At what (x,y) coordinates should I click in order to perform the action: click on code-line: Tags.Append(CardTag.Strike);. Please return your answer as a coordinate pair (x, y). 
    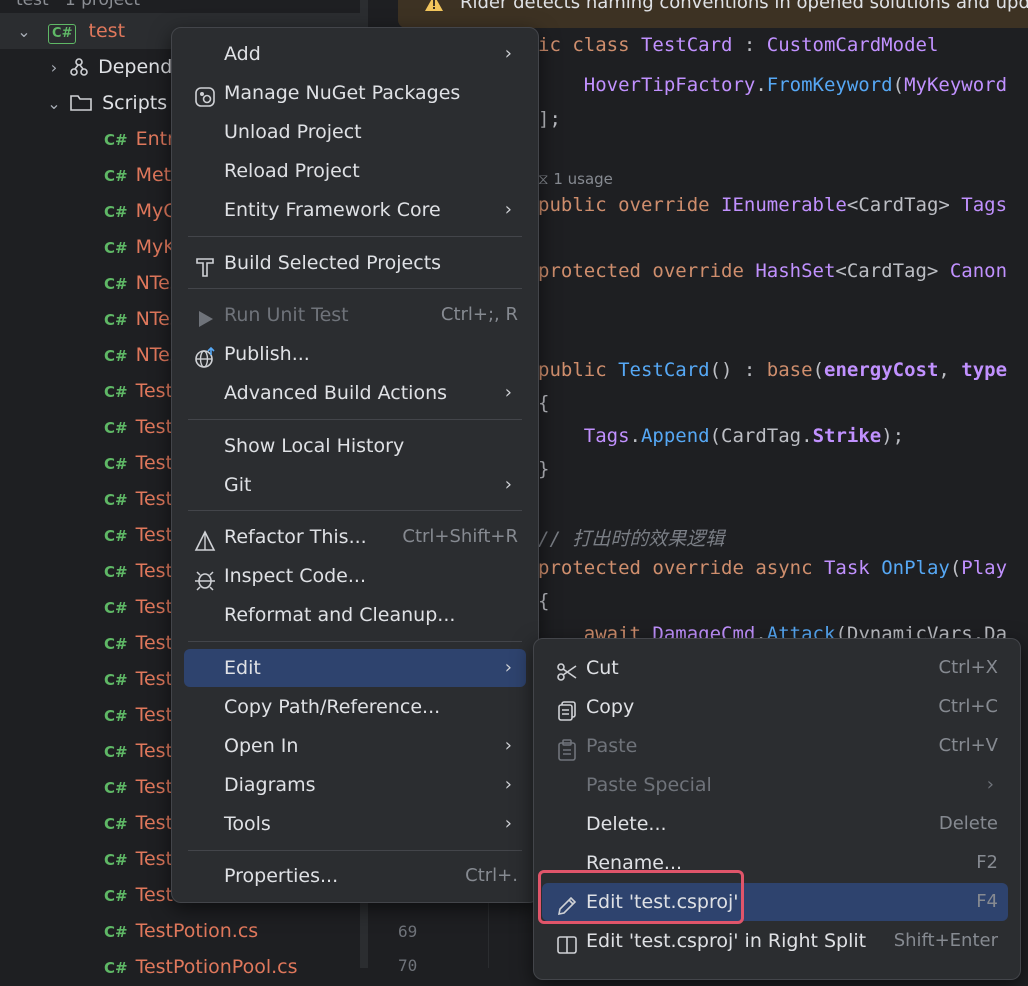
    Looking at the image, I should click on (721, 436).